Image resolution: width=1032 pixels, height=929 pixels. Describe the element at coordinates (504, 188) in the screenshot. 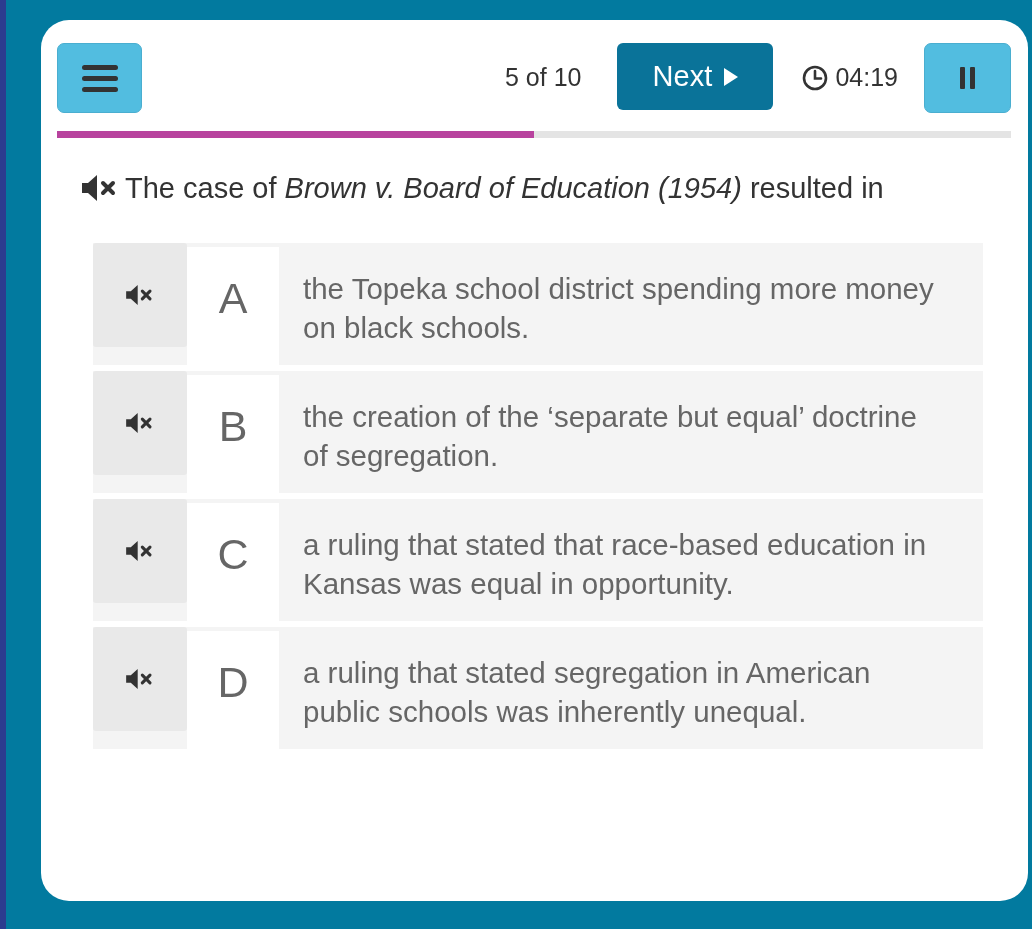

I see `question-text: The case of Brown v. Board of Education (1954) resulted in` at that location.